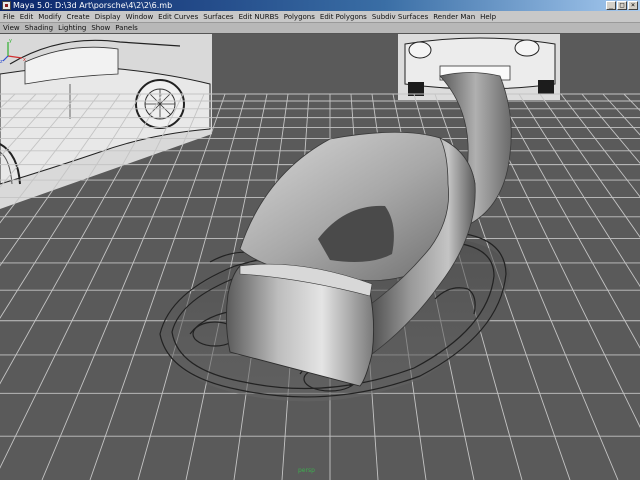 Image resolution: width=640 pixels, height=480 pixels. I want to click on maximize-button: □, so click(622, 5).